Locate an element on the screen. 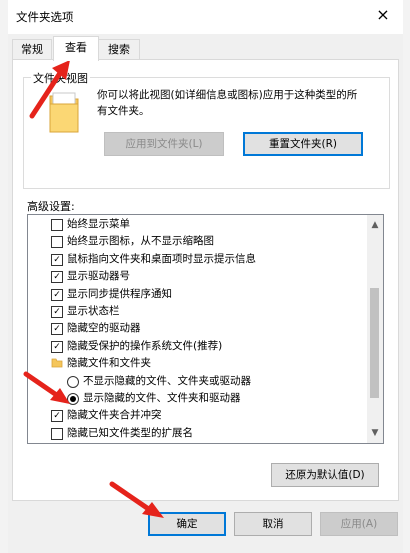  list-scrollbar: ▲ ▼ is located at coordinates (375, 329).